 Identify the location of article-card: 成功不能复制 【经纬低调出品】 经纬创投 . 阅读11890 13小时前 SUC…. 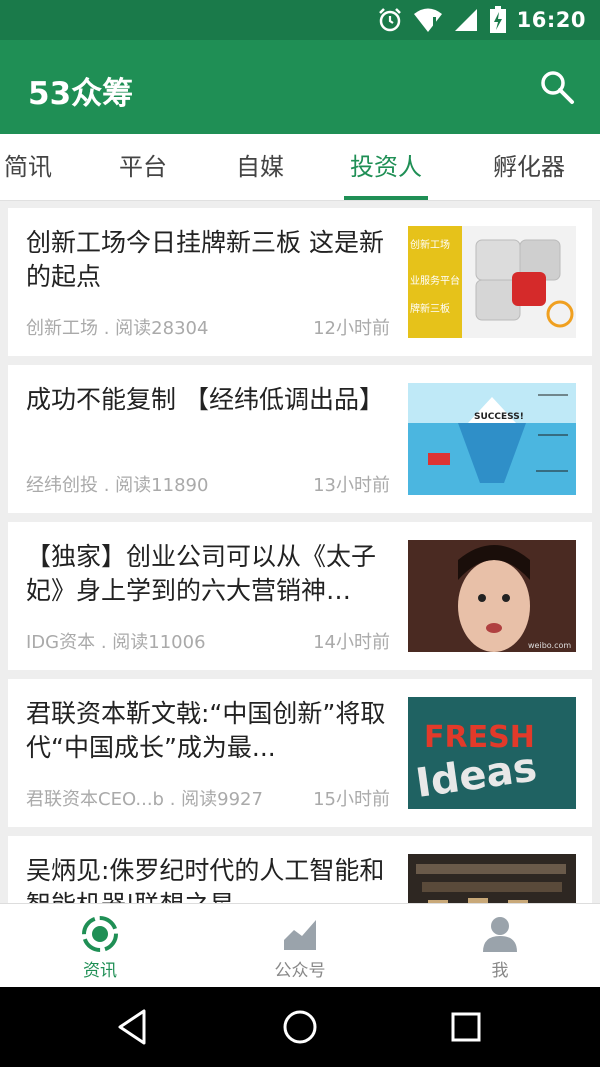
(300, 439).